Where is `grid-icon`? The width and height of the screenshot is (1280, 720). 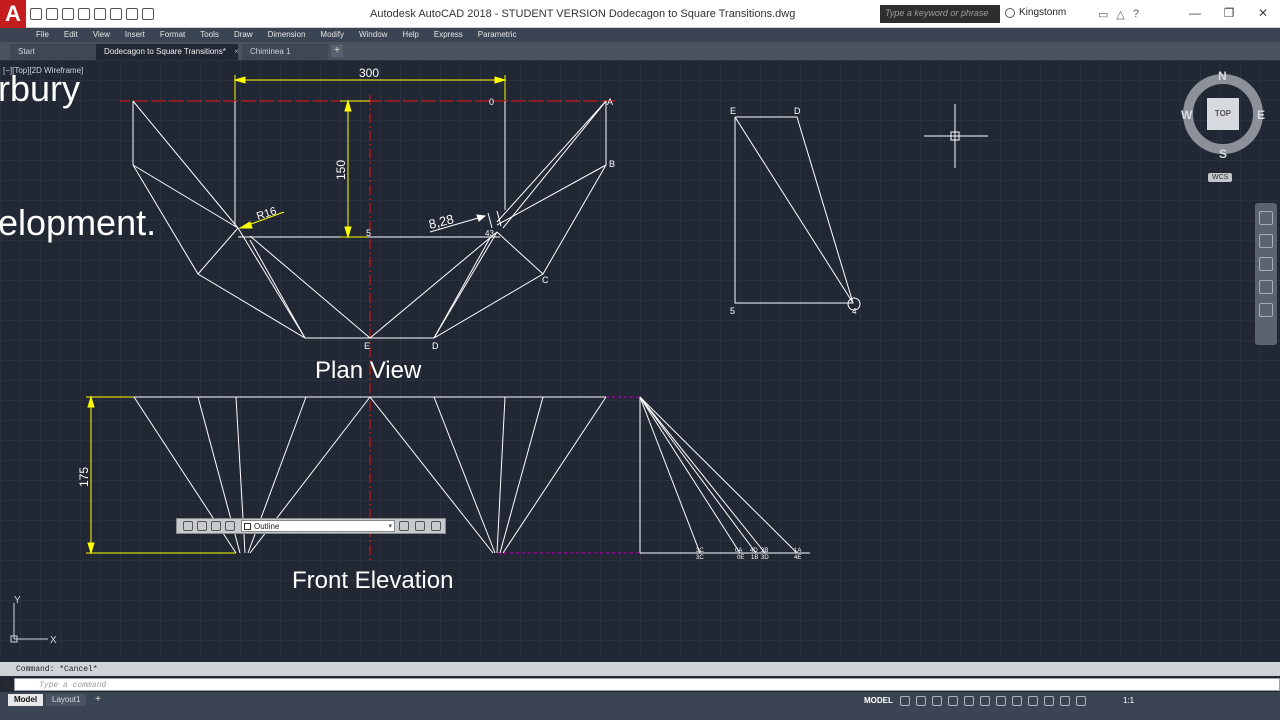 grid-icon is located at coordinates (905, 701).